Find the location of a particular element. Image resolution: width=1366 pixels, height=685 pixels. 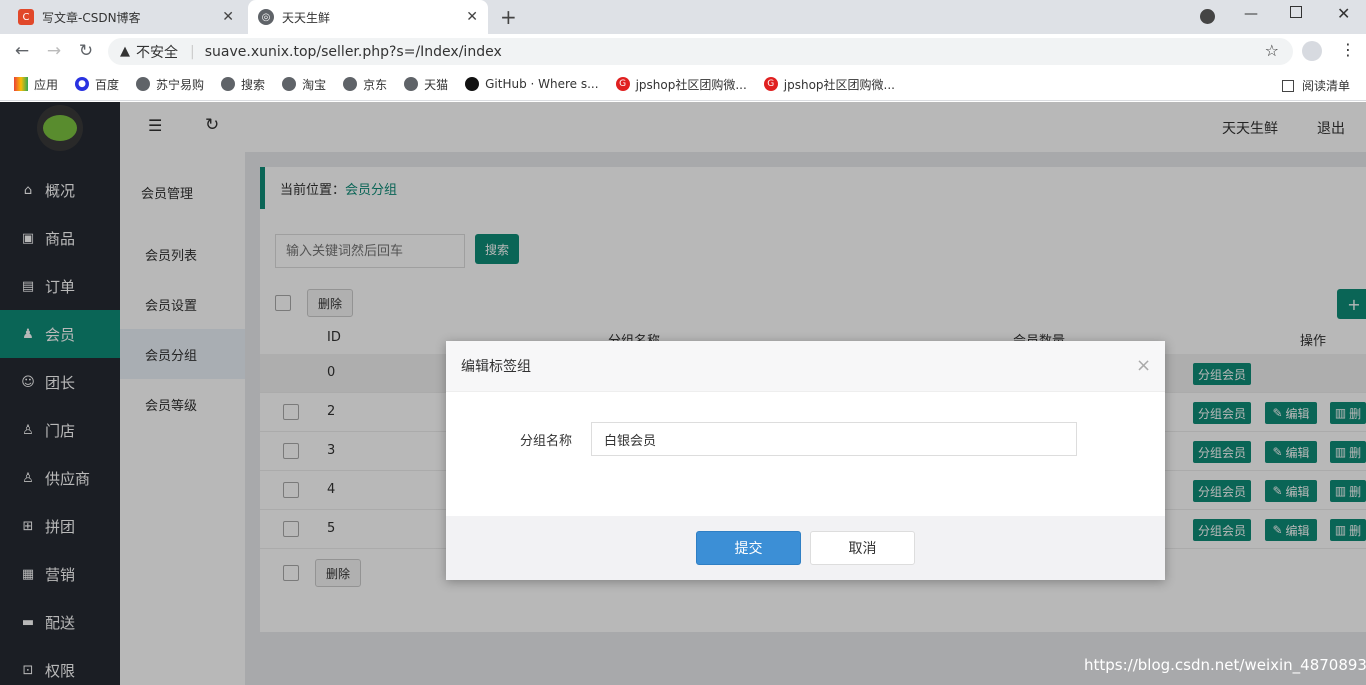

dialog-footer: 提交 取消 is located at coordinates (805, 548).